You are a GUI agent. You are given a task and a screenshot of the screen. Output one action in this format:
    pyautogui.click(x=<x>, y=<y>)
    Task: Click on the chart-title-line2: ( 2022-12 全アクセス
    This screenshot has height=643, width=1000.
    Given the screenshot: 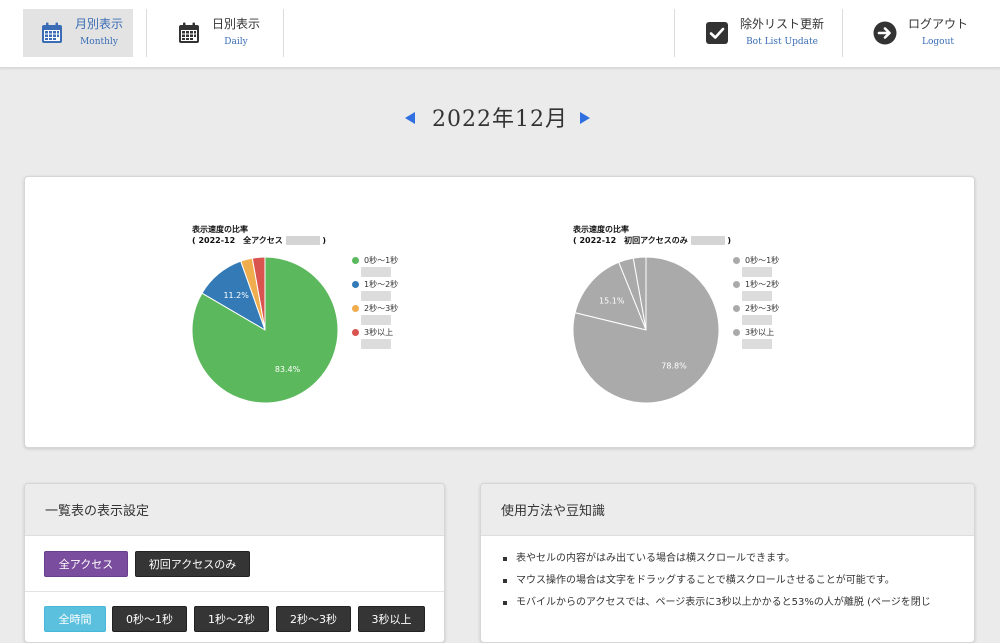 What is the action you would take?
    pyautogui.click(x=237, y=240)
    